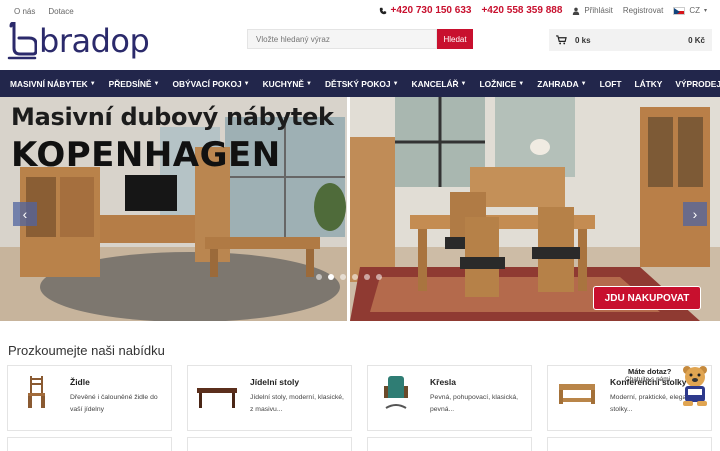 The width and height of the screenshot is (720, 451). Describe the element at coordinates (576, 11) in the screenshot. I see `user-icon` at that location.